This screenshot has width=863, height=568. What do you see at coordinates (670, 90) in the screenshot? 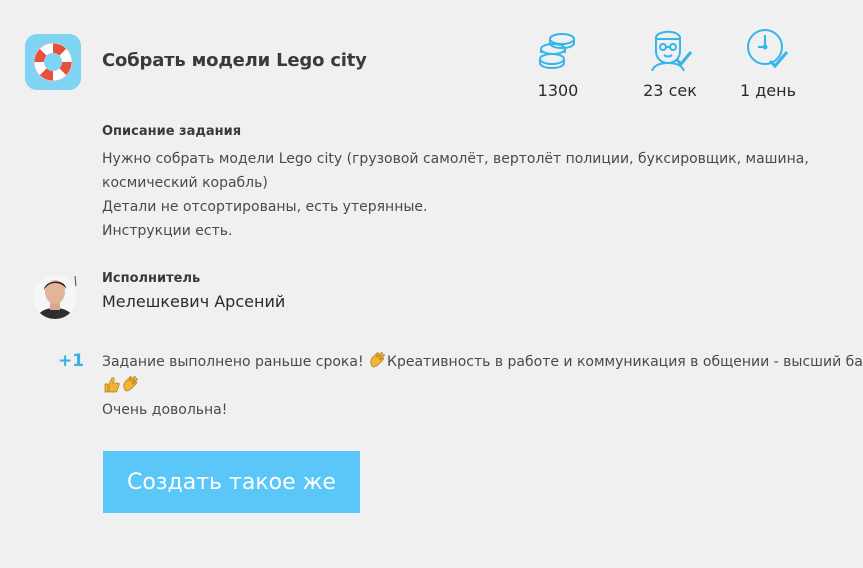
I see `time-value: 23 сек` at bounding box center [670, 90].